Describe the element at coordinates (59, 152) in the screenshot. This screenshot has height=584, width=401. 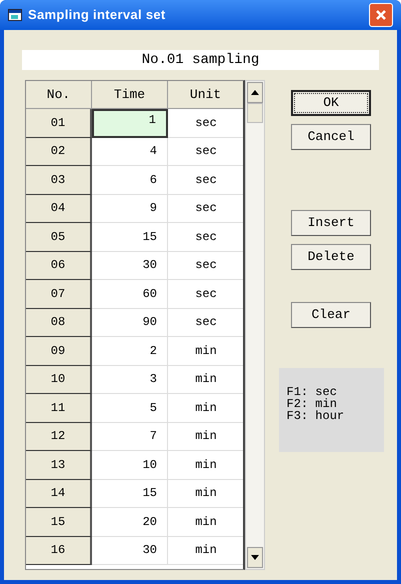
I see `row-number-cell: 02` at that location.